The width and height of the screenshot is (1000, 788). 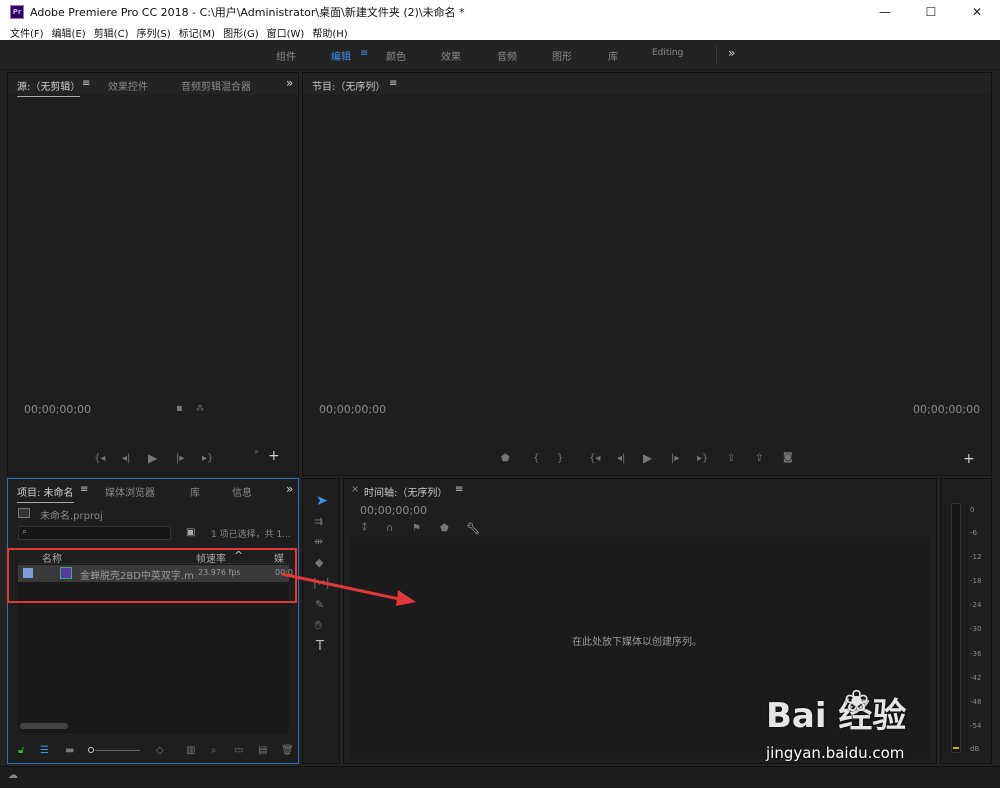 I want to click on type-tool-icon: T, so click(x=320, y=646).